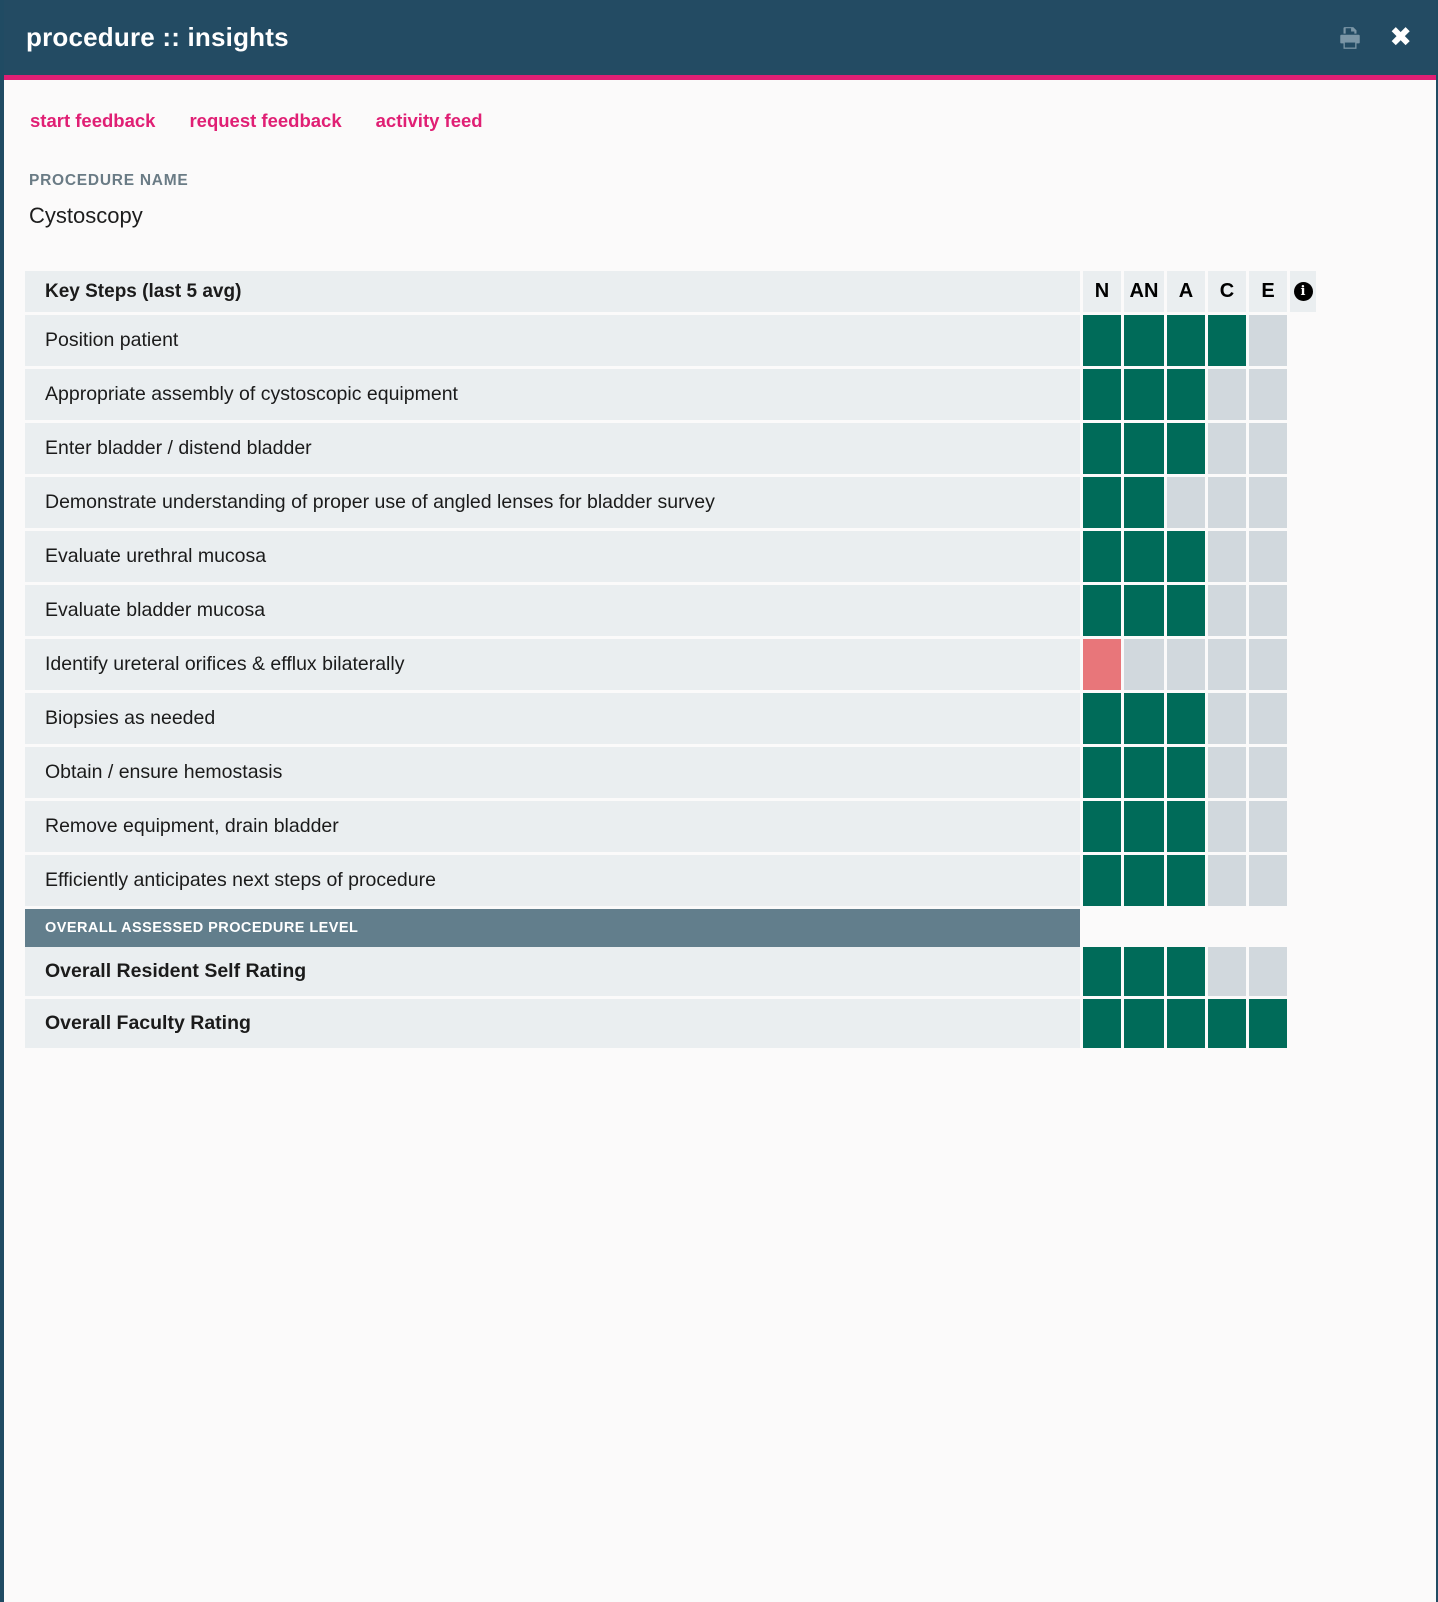  I want to click on printer-icon, so click(1350, 38).